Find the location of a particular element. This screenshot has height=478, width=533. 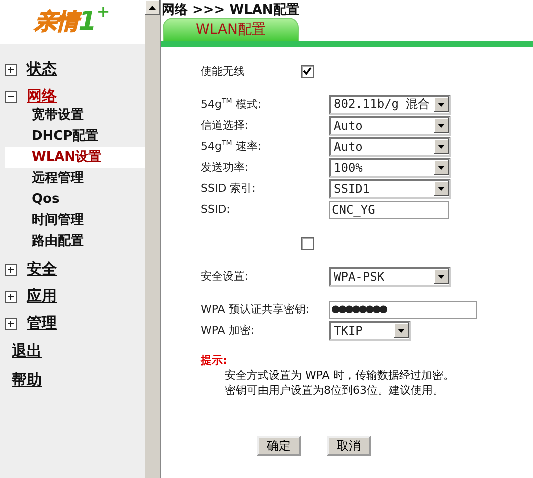

caret-up-icon is located at coordinates (152, 8).